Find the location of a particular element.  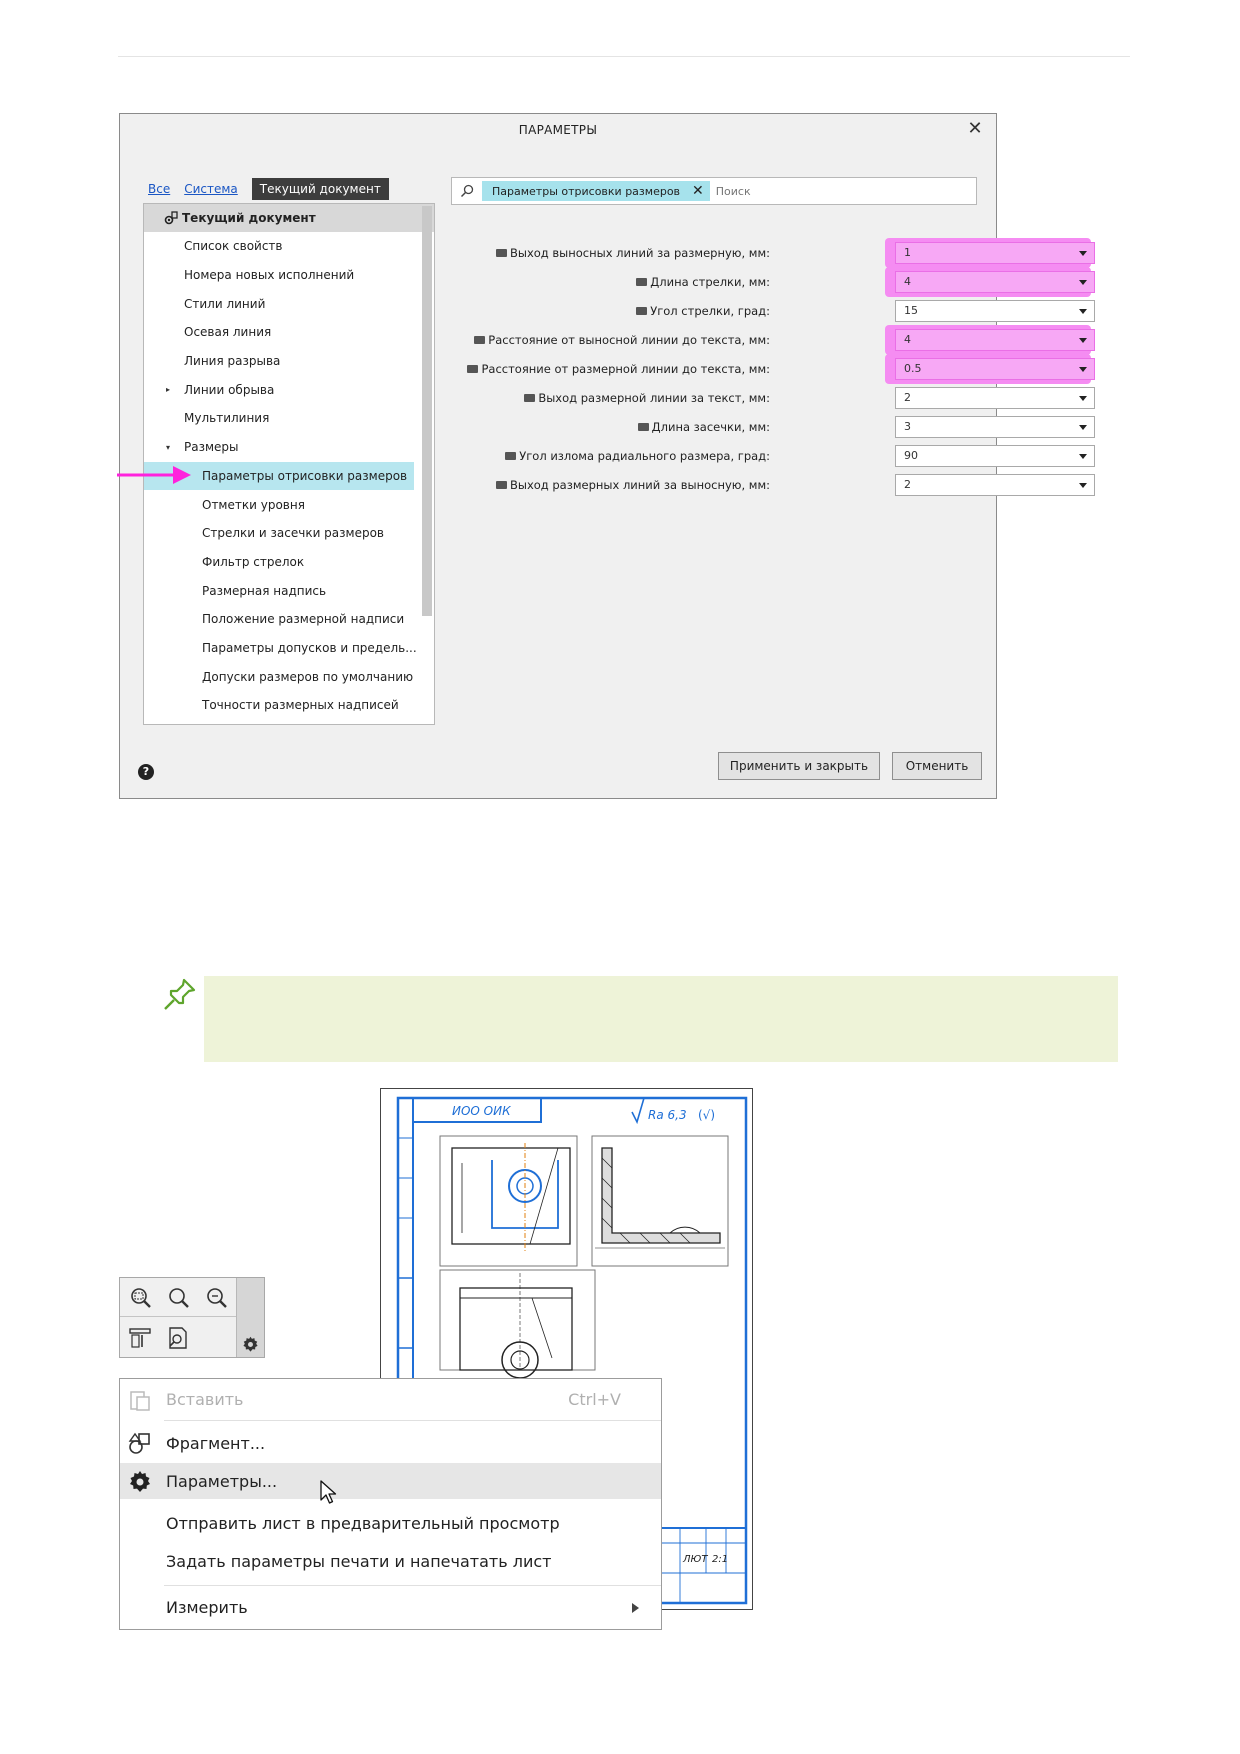

tree-item: Допуски размеров по умолчанию is located at coordinates (289, 676).